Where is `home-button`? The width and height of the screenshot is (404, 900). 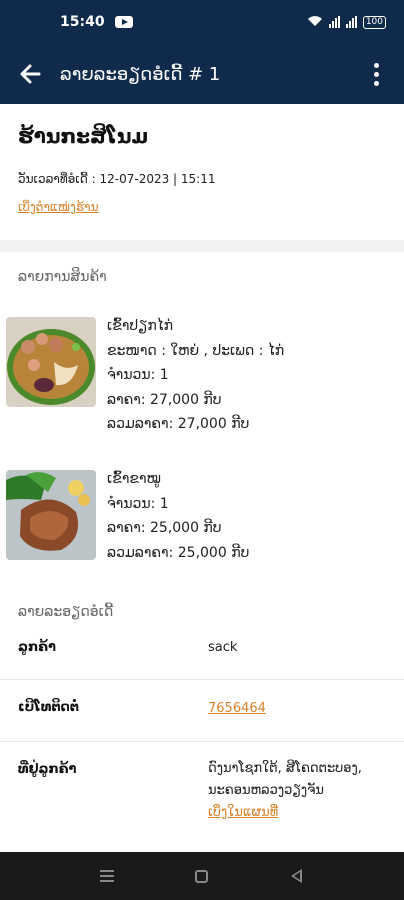 home-button is located at coordinates (202, 876).